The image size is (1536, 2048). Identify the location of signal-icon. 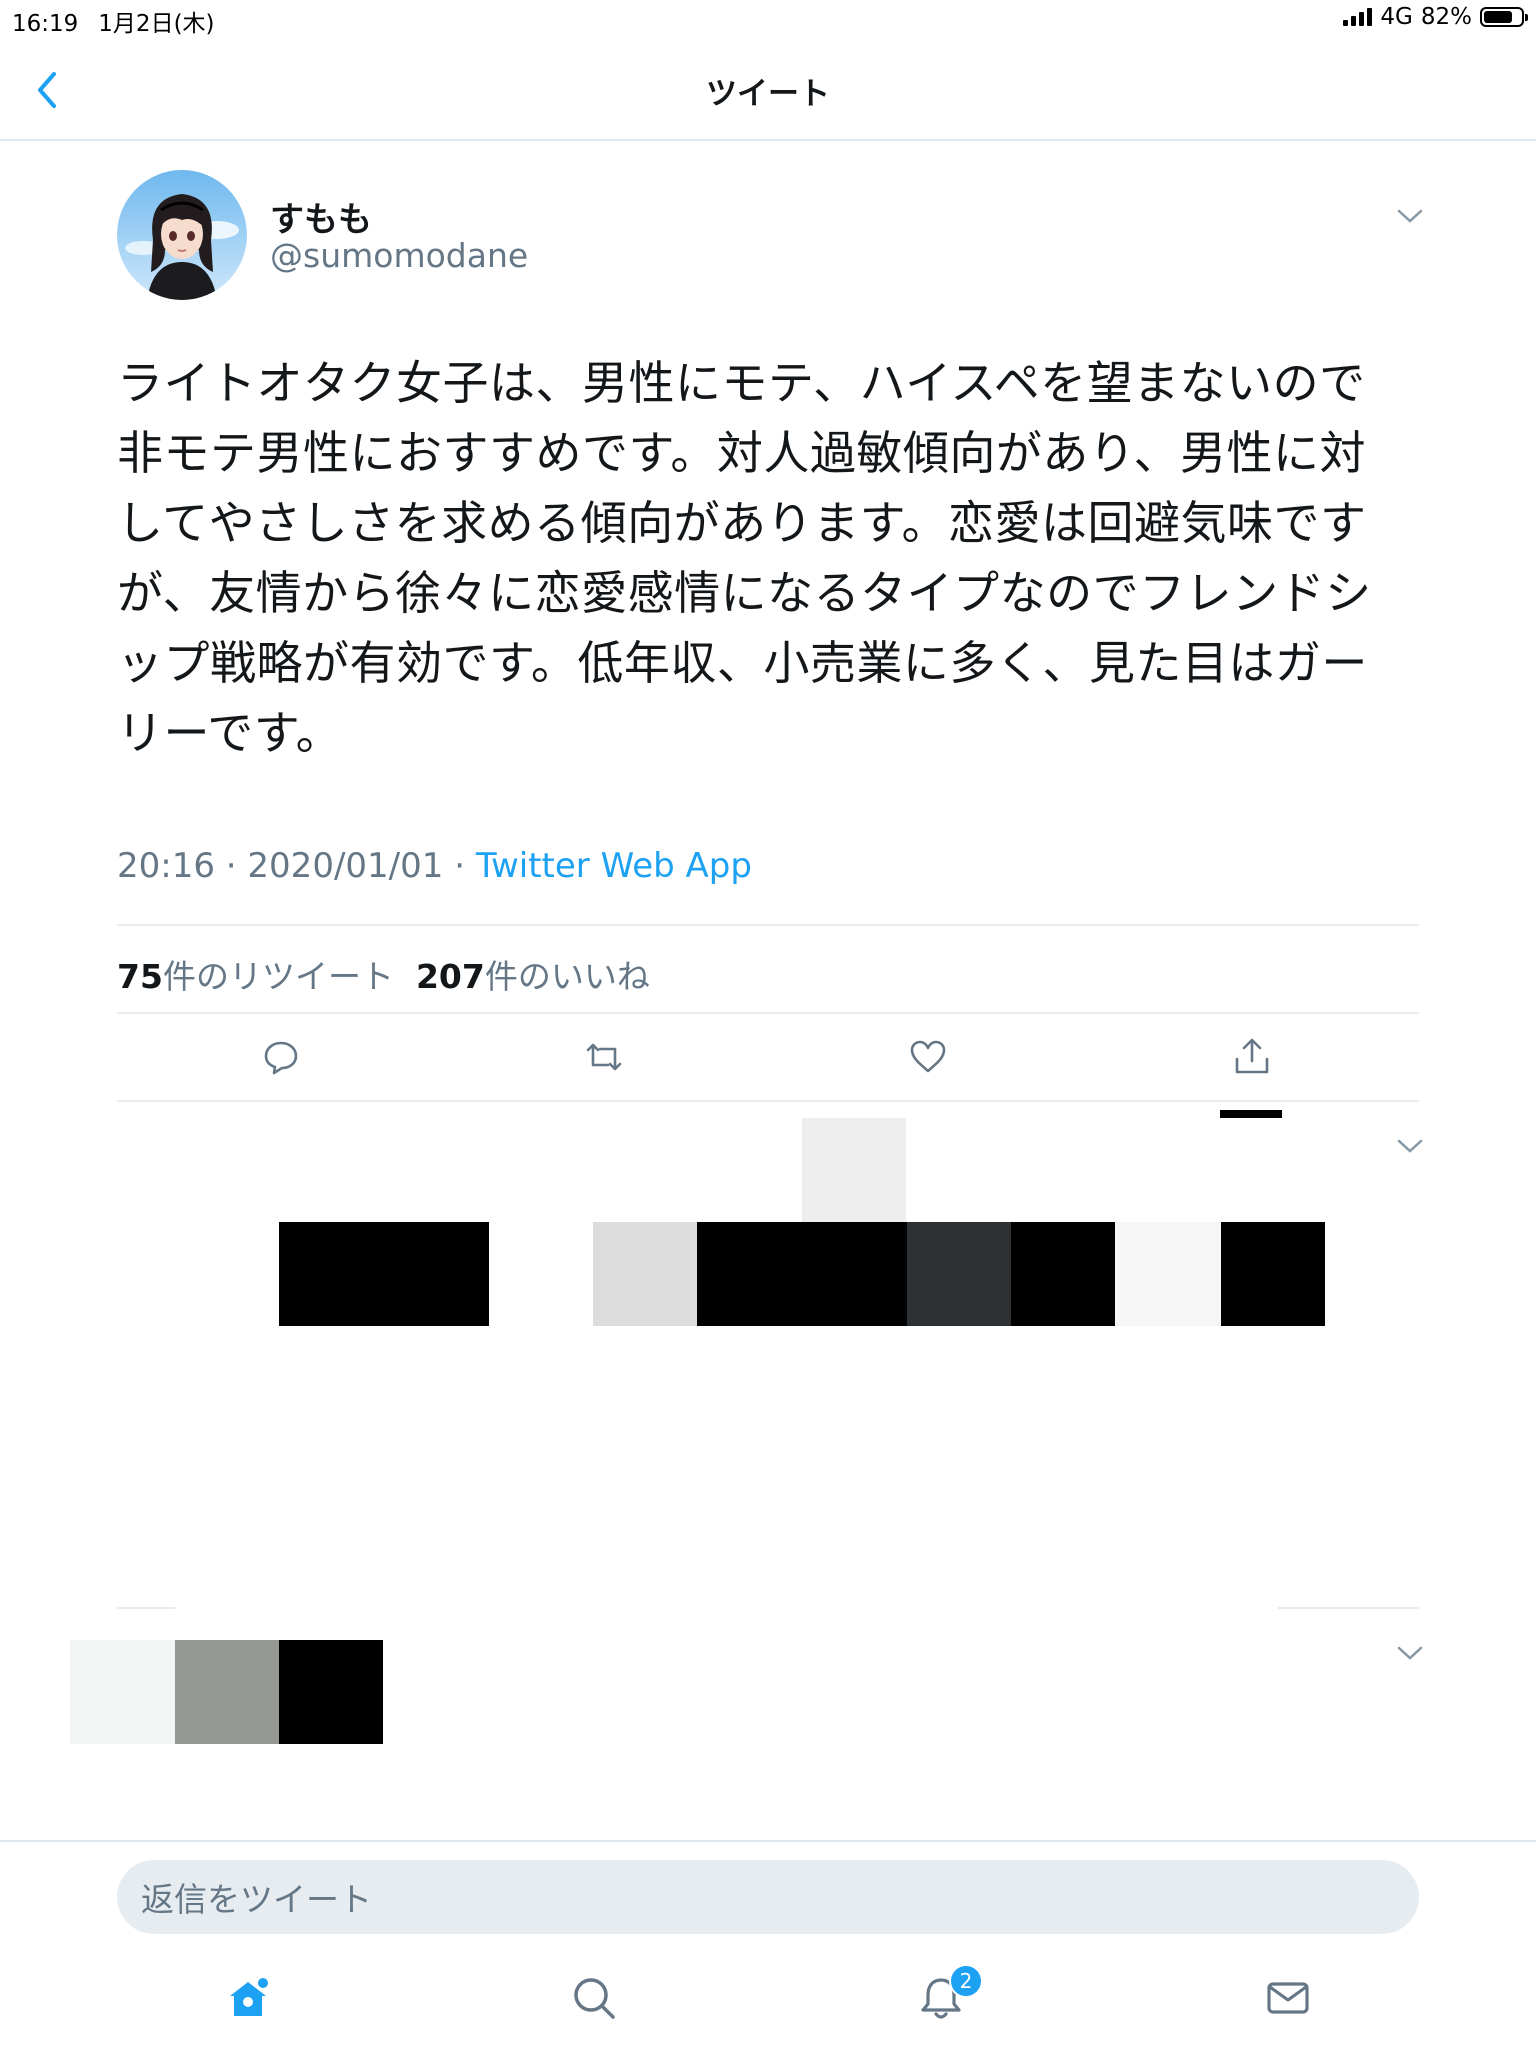
(1358, 17).